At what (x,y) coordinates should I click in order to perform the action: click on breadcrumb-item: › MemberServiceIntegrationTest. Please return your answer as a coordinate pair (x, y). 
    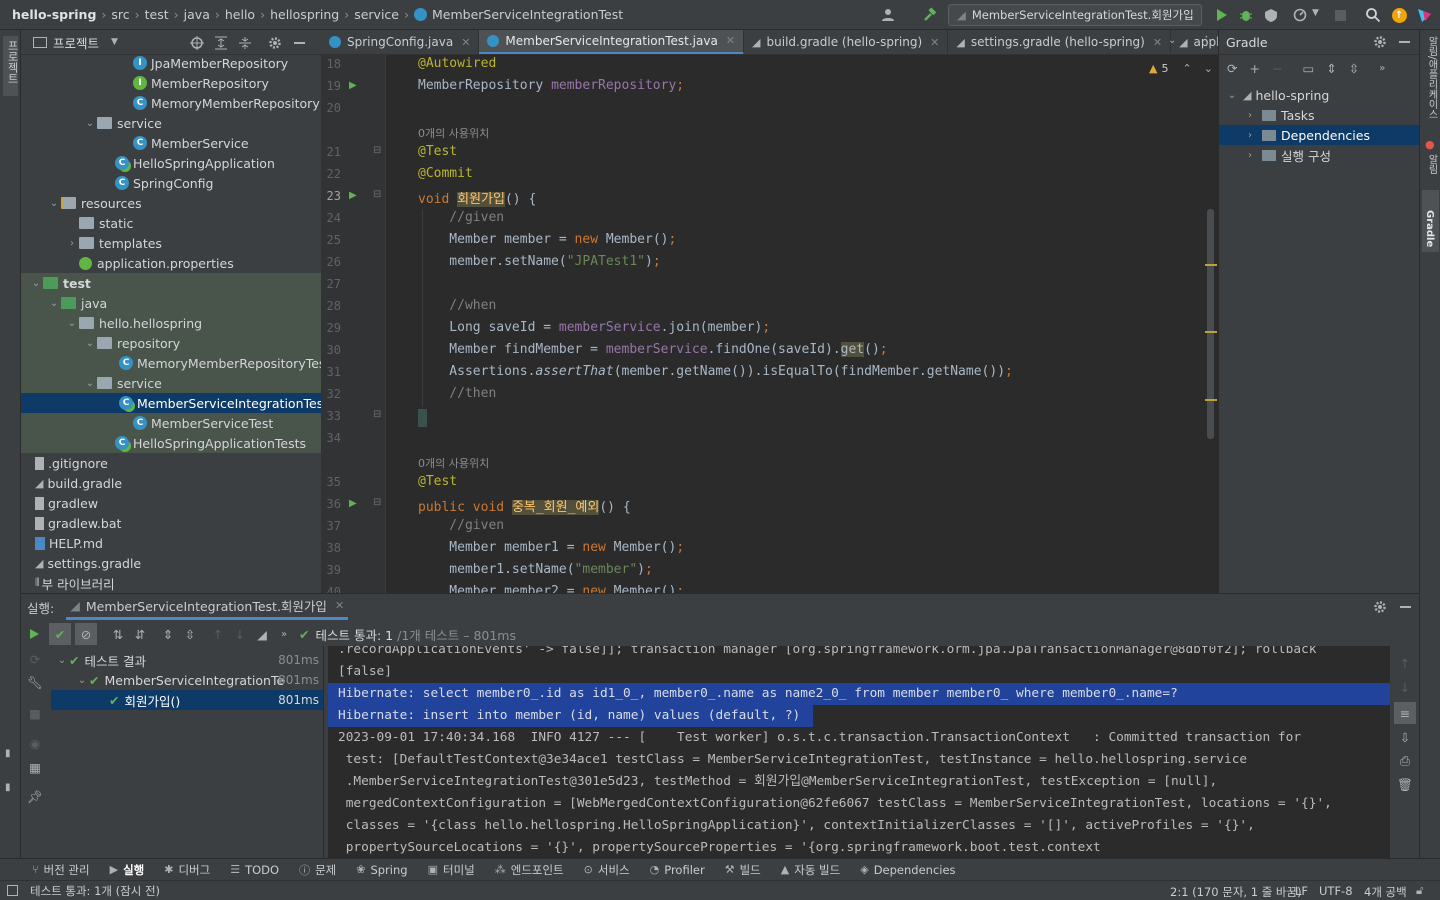
    Looking at the image, I should click on (511, 14).